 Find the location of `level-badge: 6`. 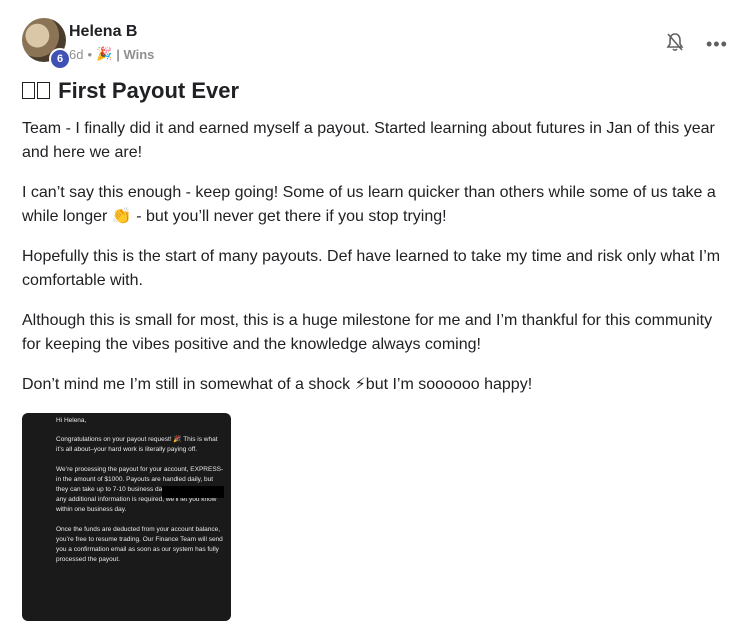

level-badge: 6 is located at coordinates (60, 59).